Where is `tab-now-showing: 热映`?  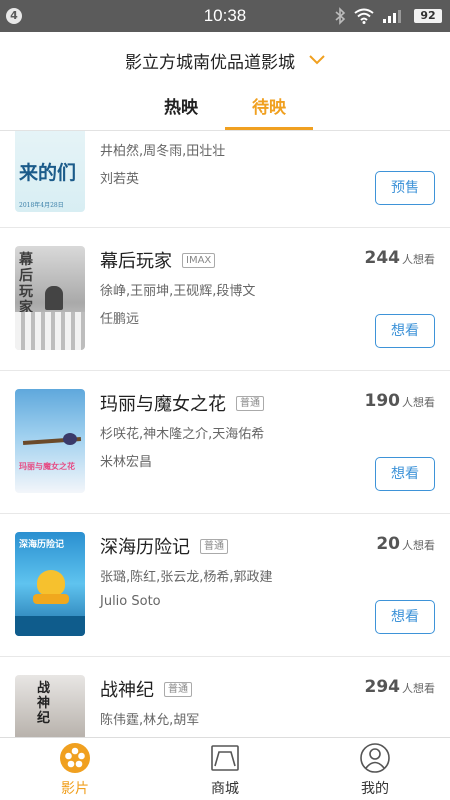
tab-now-showing: 热映 is located at coordinates (181, 109).